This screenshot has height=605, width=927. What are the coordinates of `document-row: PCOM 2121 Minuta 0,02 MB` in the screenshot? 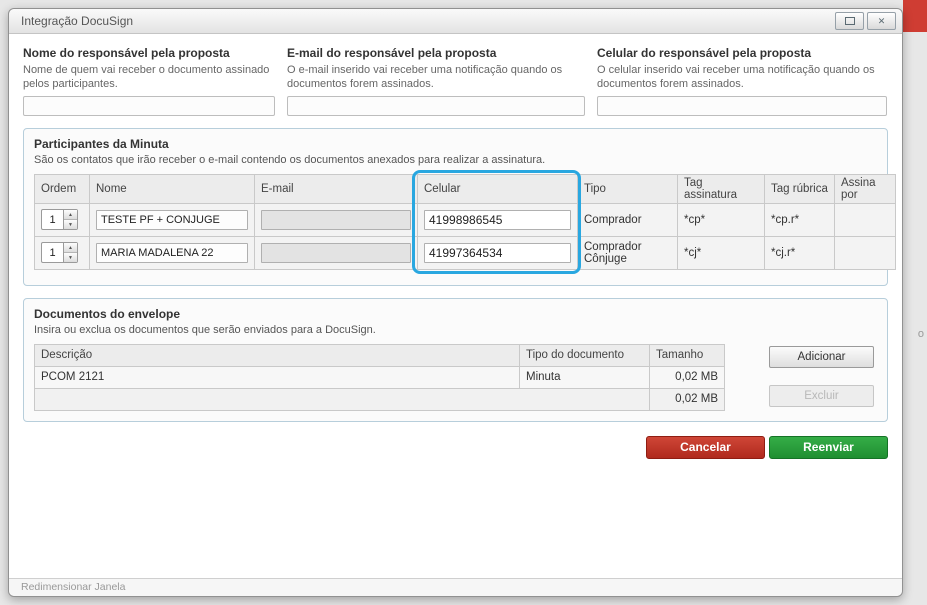 It's located at (379, 377).